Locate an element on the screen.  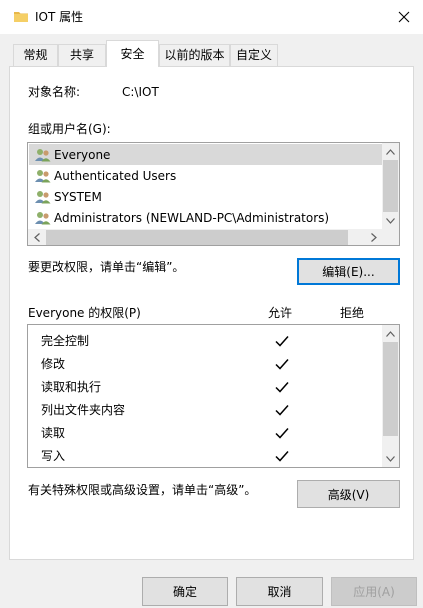
groups-horizontal-scrollbar is located at coordinates (205, 237).